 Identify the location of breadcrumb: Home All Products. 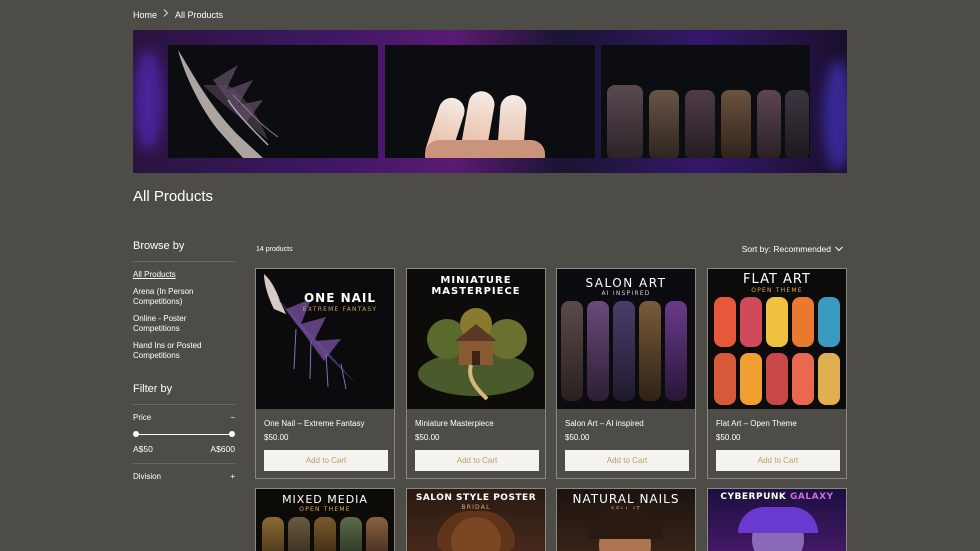
(178, 14).